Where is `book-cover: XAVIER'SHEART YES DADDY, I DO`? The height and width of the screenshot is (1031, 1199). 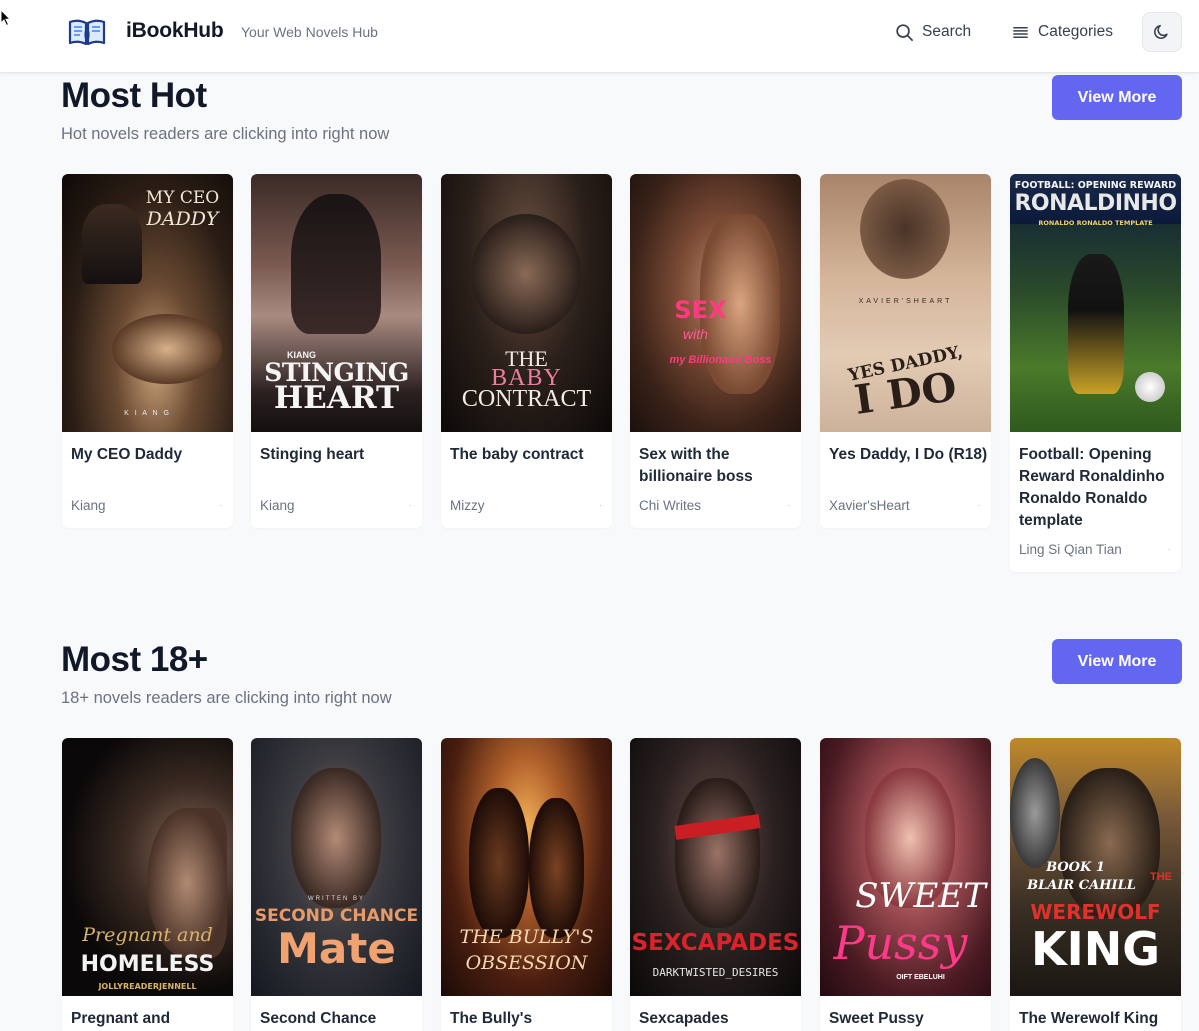 book-cover: XAVIER'SHEART YES DADDY, I DO is located at coordinates (905, 303).